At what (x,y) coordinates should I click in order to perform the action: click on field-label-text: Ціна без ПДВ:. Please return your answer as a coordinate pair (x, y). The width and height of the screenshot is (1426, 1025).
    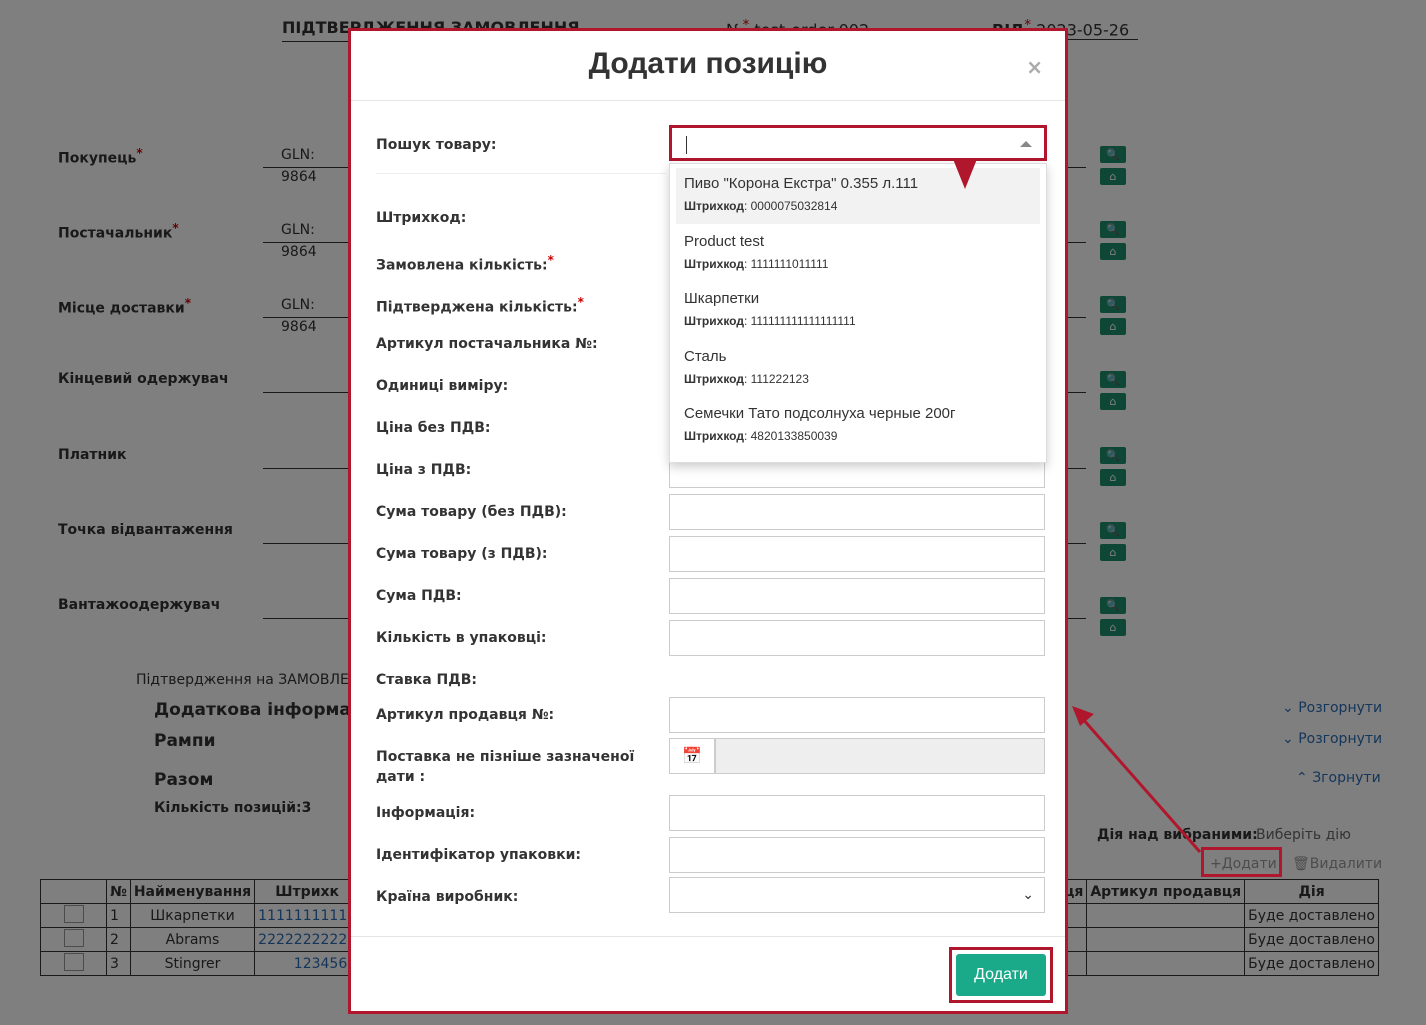
    Looking at the image, I should click on (433, 428).